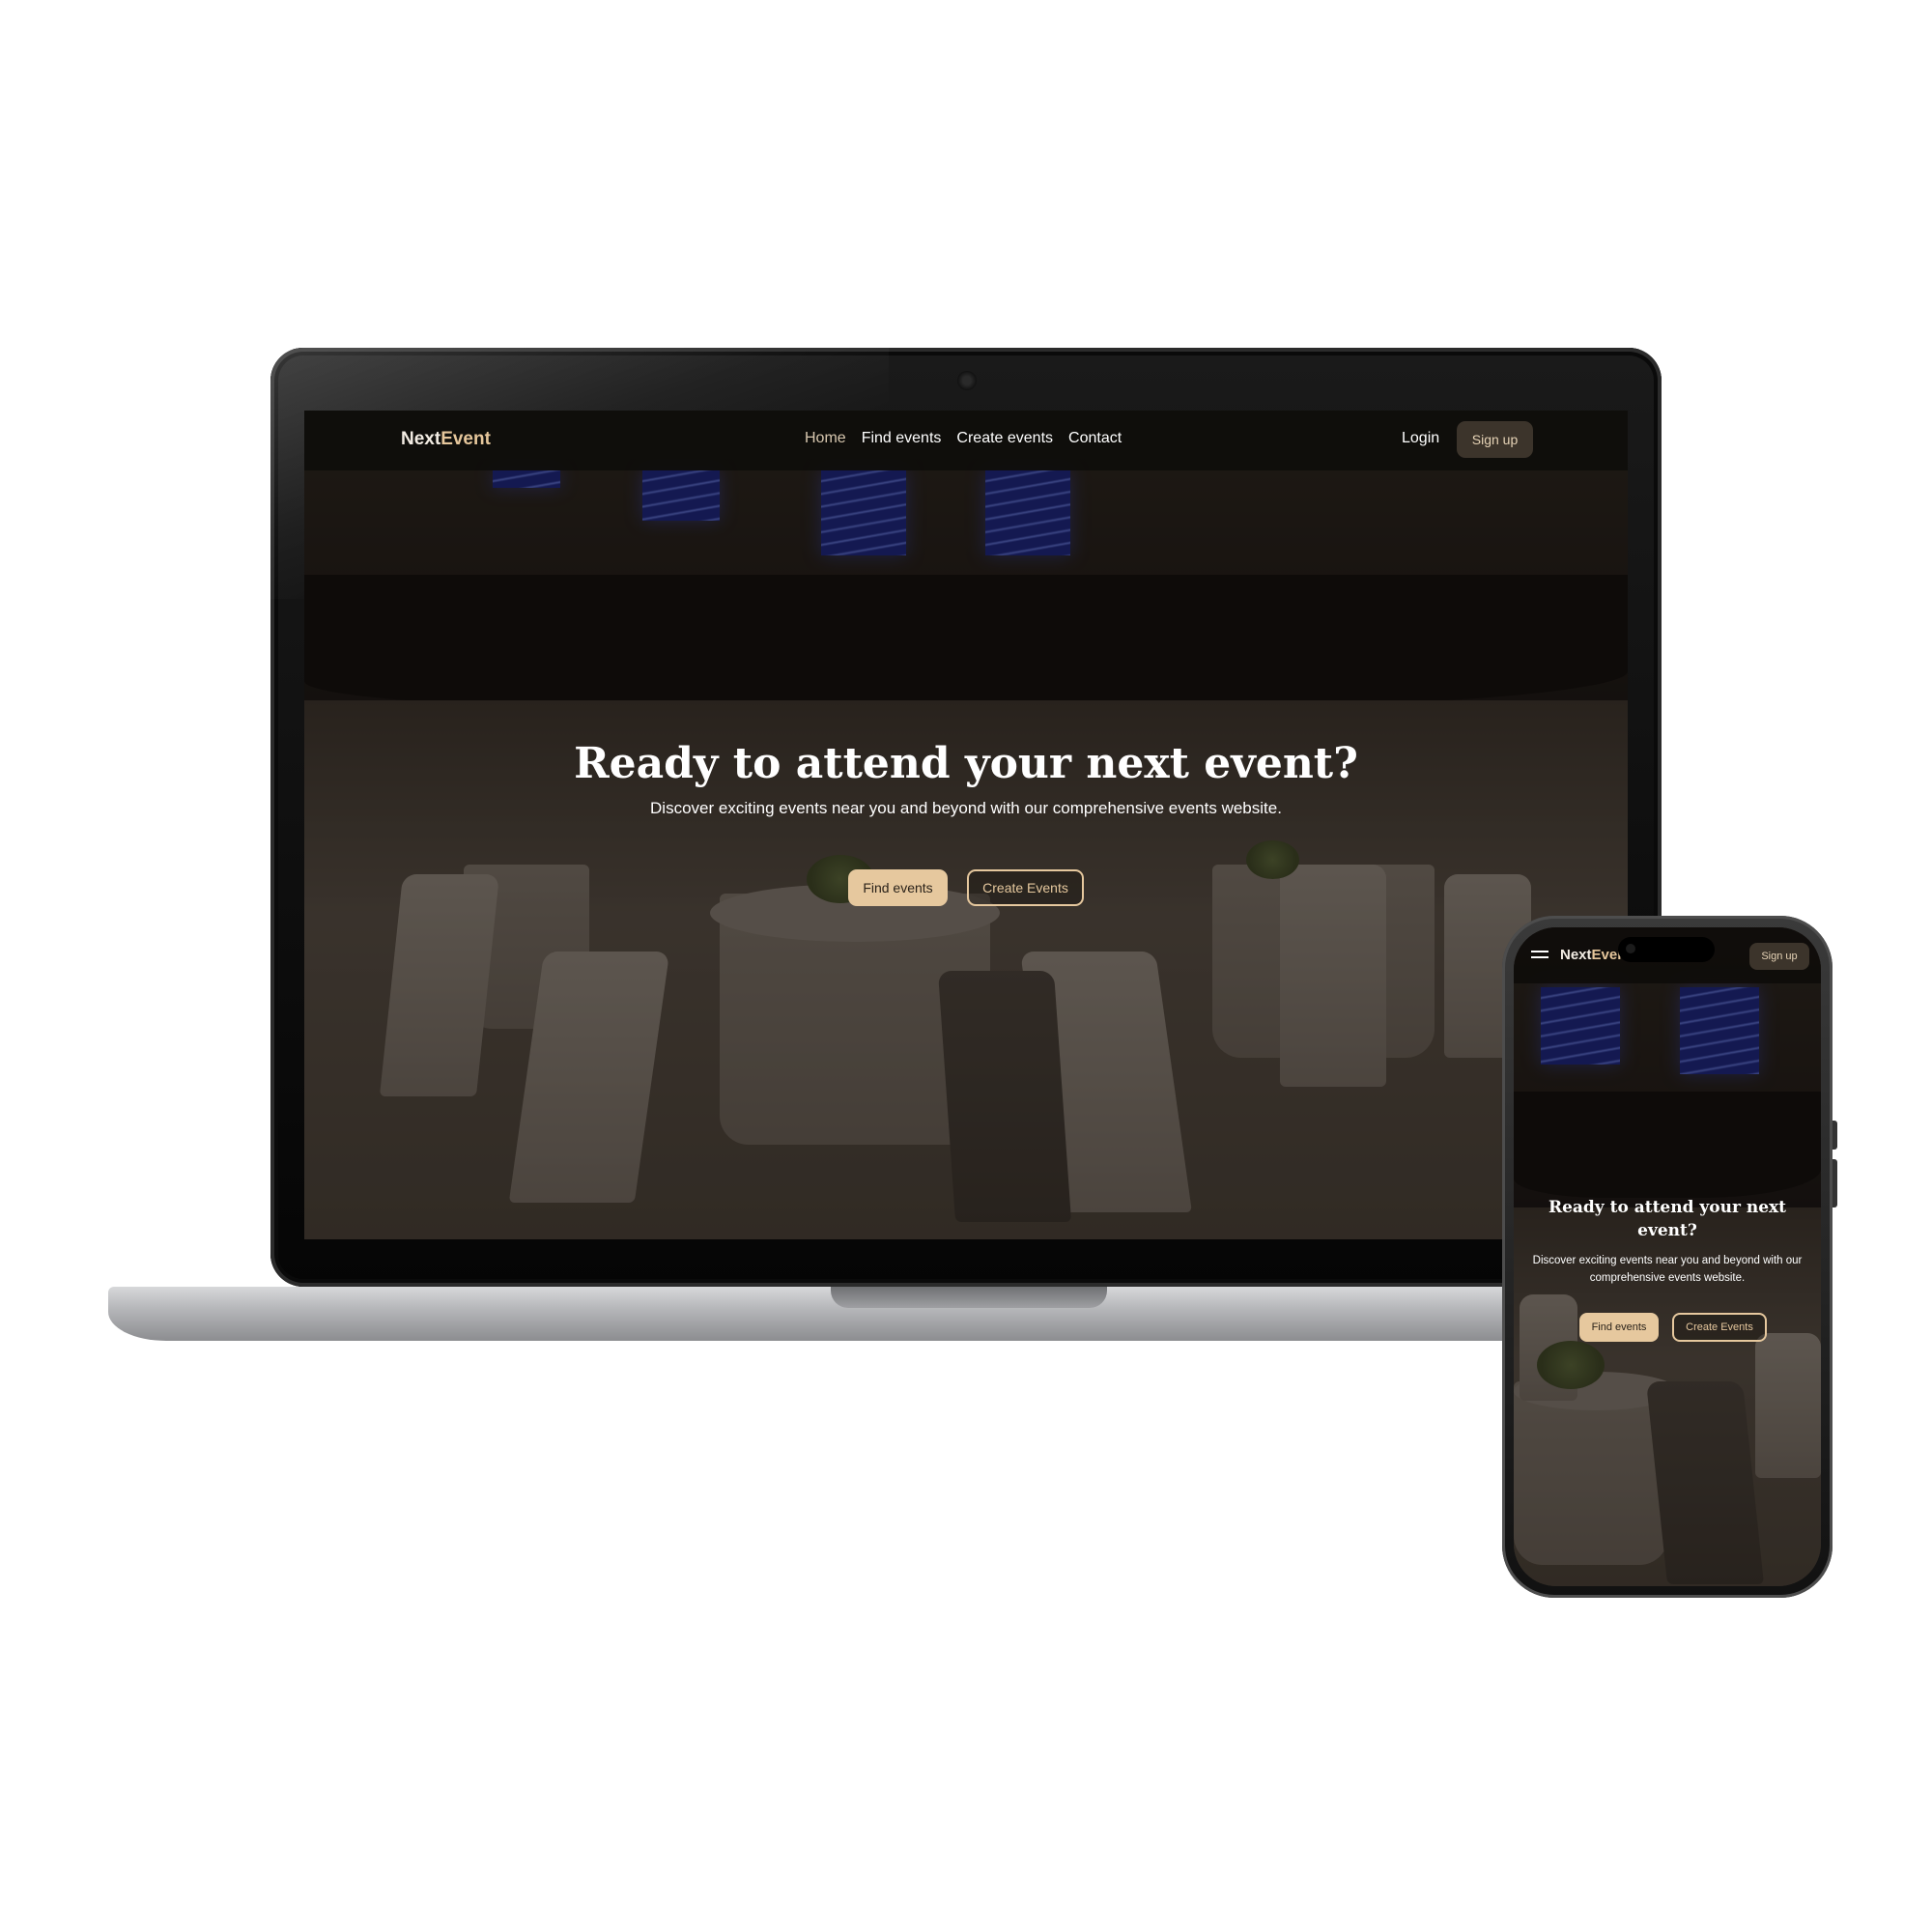 This screenshot has width=1932, height=1932. What do you see at coordinates (902, 438) in the screenshot?
I see `nav-link-find-events: Find events` at bounding box center [902, 438].